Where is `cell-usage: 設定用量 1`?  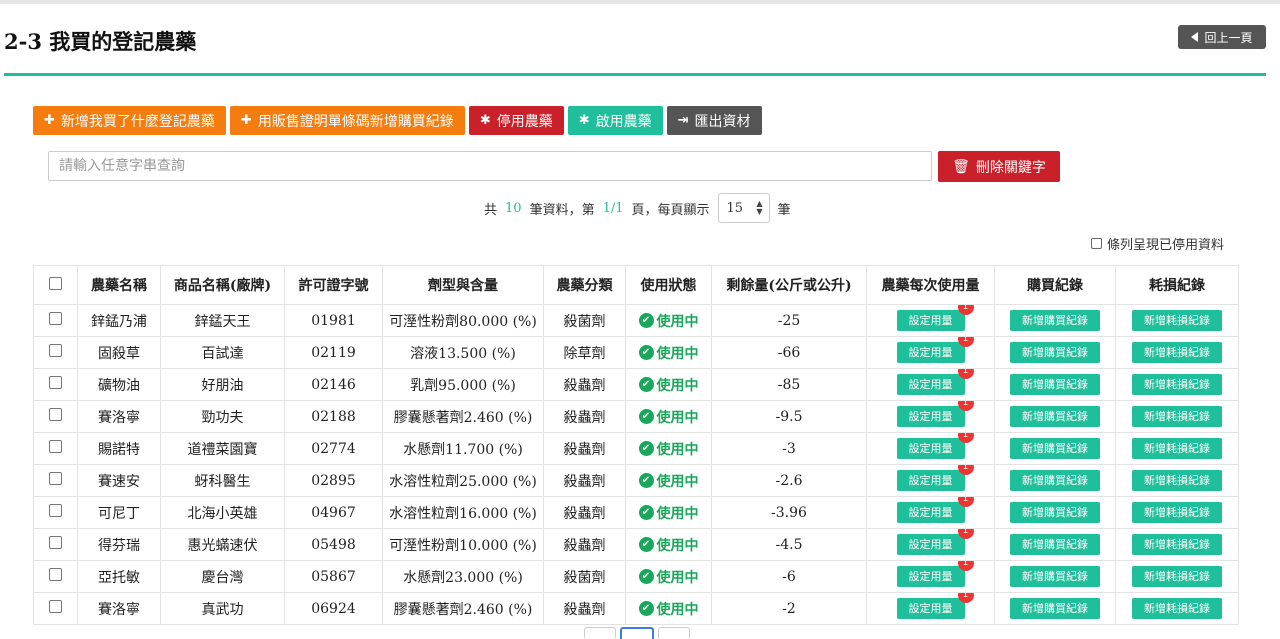 cell-usage: 設定用量 1 is located at coordinates (930, 512).